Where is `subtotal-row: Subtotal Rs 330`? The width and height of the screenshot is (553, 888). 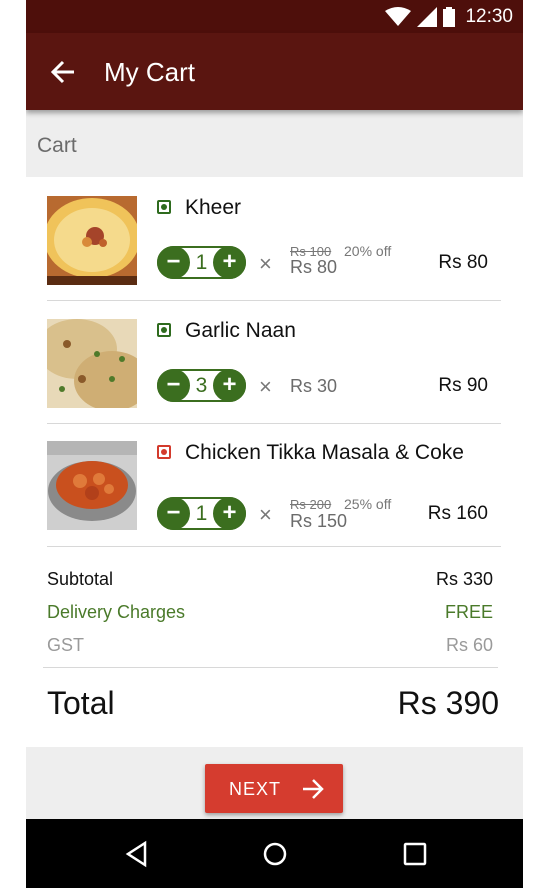 subtotal-row: Subtotal Rs 330 is located at coordinates (270, 579).